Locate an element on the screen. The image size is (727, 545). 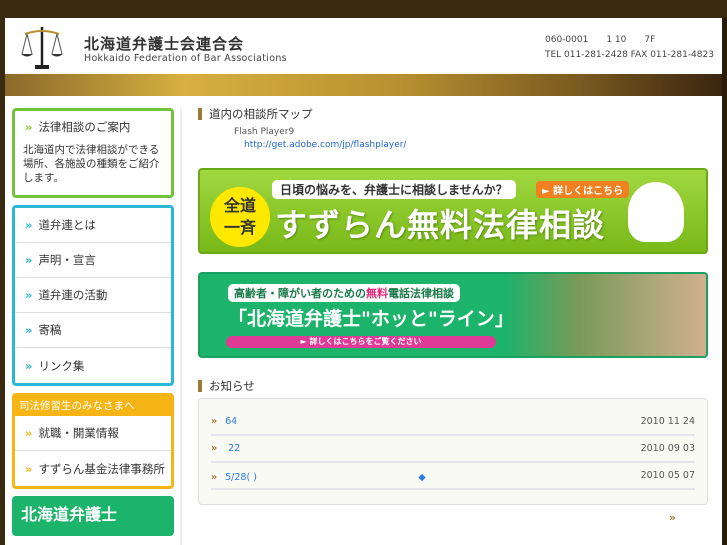
news-item: » 22 2010 09 03 is located at coordinates (453, 449).